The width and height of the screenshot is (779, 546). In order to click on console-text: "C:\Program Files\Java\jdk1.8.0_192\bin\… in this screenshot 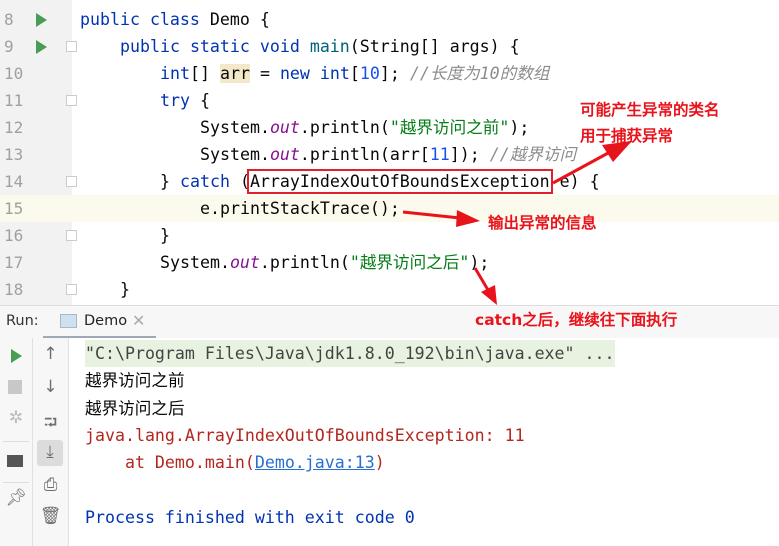, I will do `click(350, 353)`.